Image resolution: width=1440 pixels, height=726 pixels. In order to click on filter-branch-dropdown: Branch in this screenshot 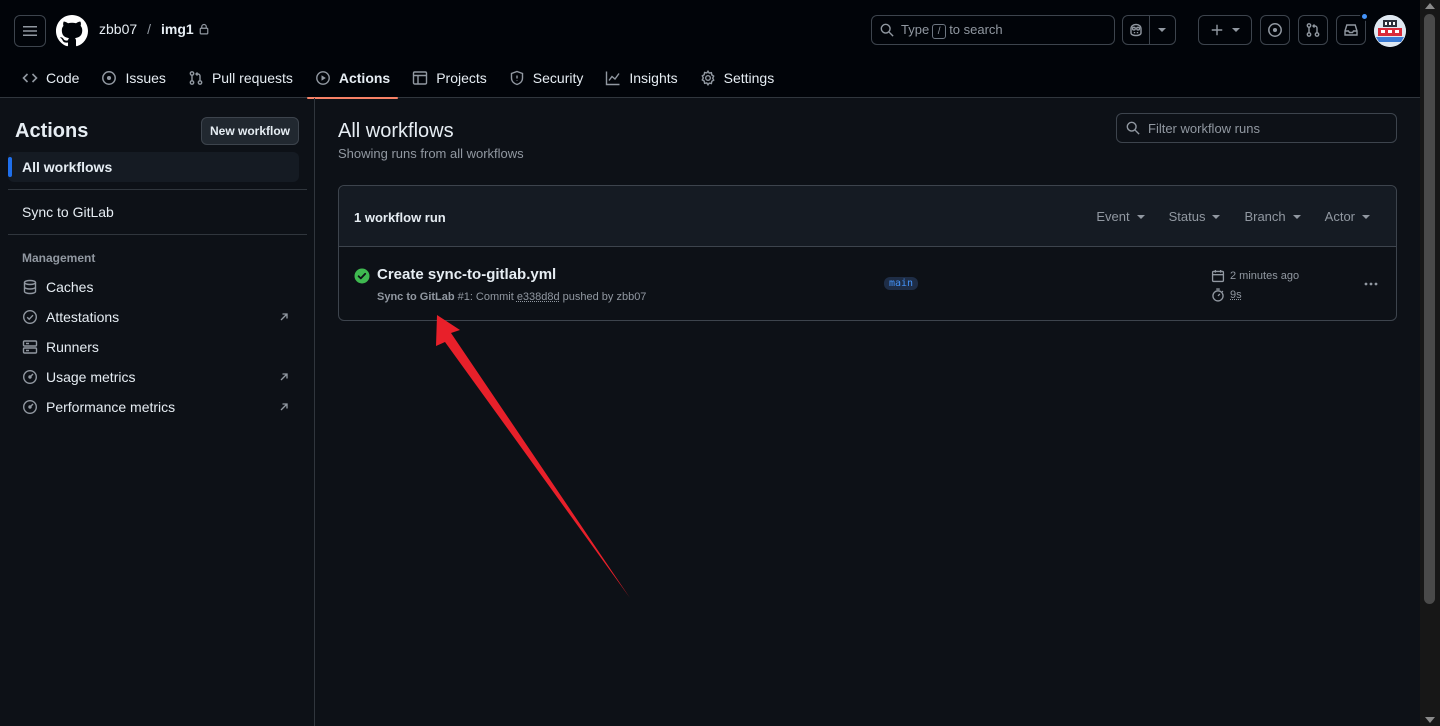, I will do `click(1272, 216)`.